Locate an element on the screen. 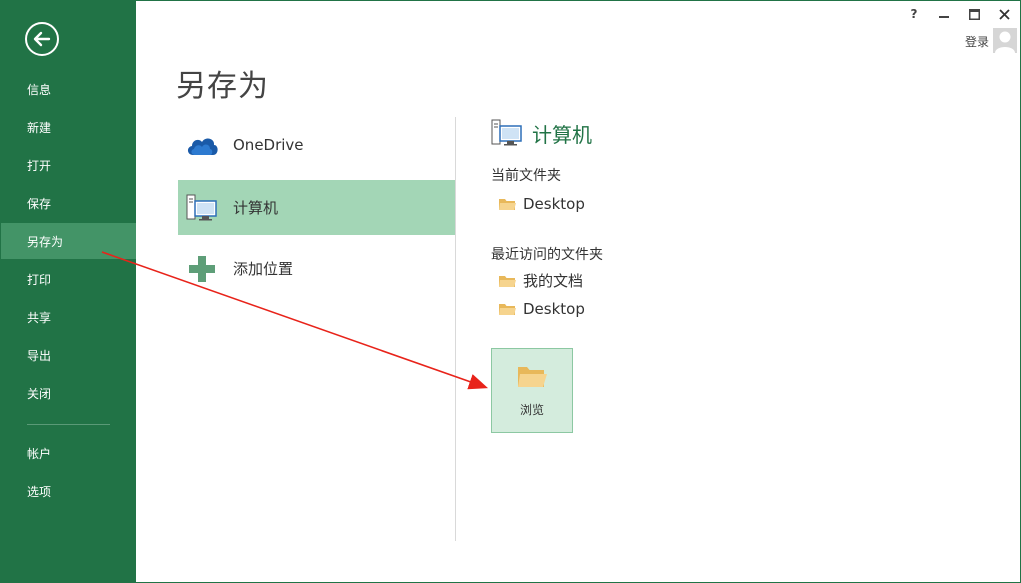 This screenshot has width=1021, height=583. help-button: ? is located at coordinates (914, 14).